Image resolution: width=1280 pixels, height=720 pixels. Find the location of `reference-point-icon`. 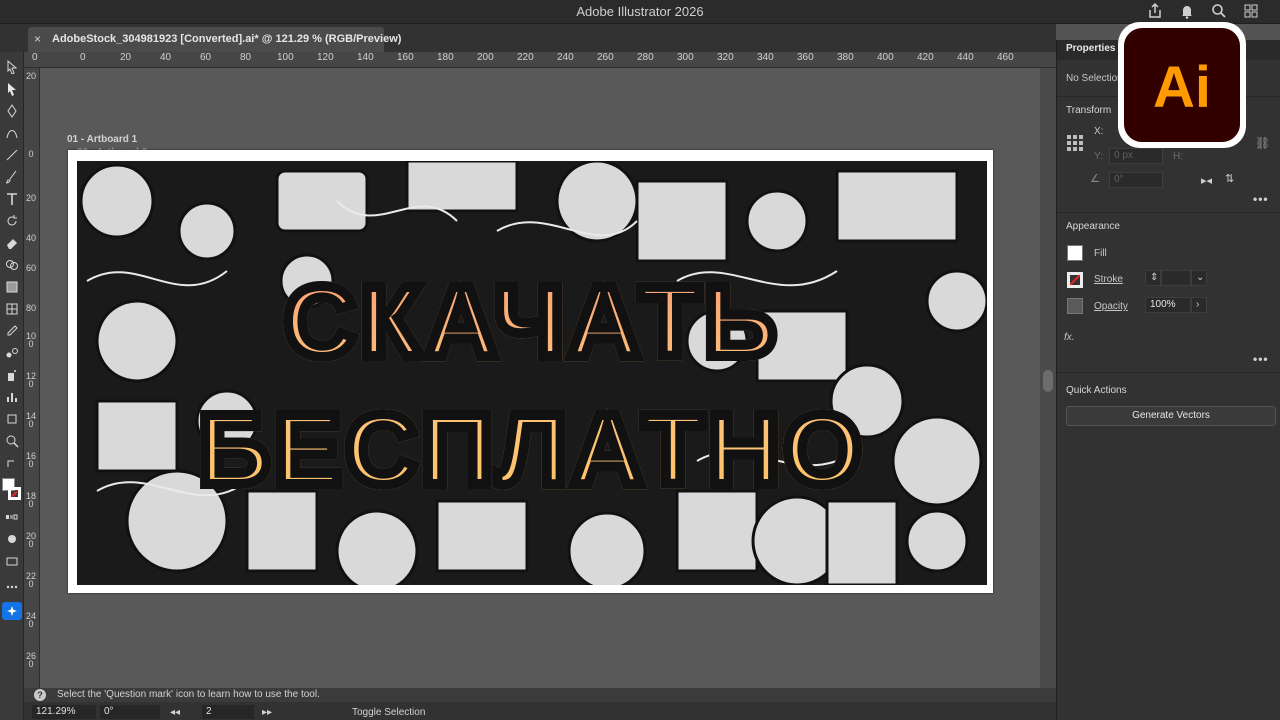

reference-point-icon is located at coordinates (1075, 143).